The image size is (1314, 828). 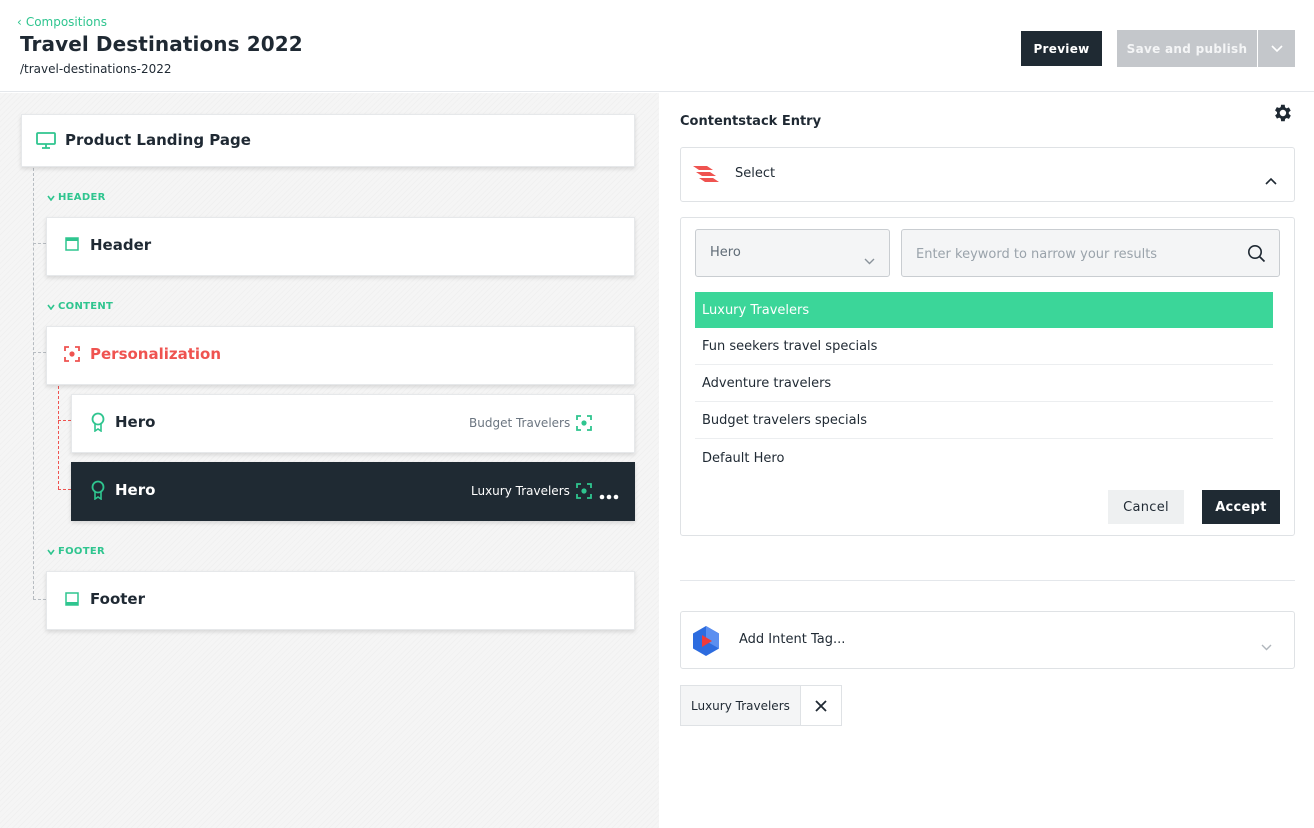 What do you see at coordinates (340, 246) in the screenshot?
I see `header-component-card: Header` at bounding box center [340, 246].